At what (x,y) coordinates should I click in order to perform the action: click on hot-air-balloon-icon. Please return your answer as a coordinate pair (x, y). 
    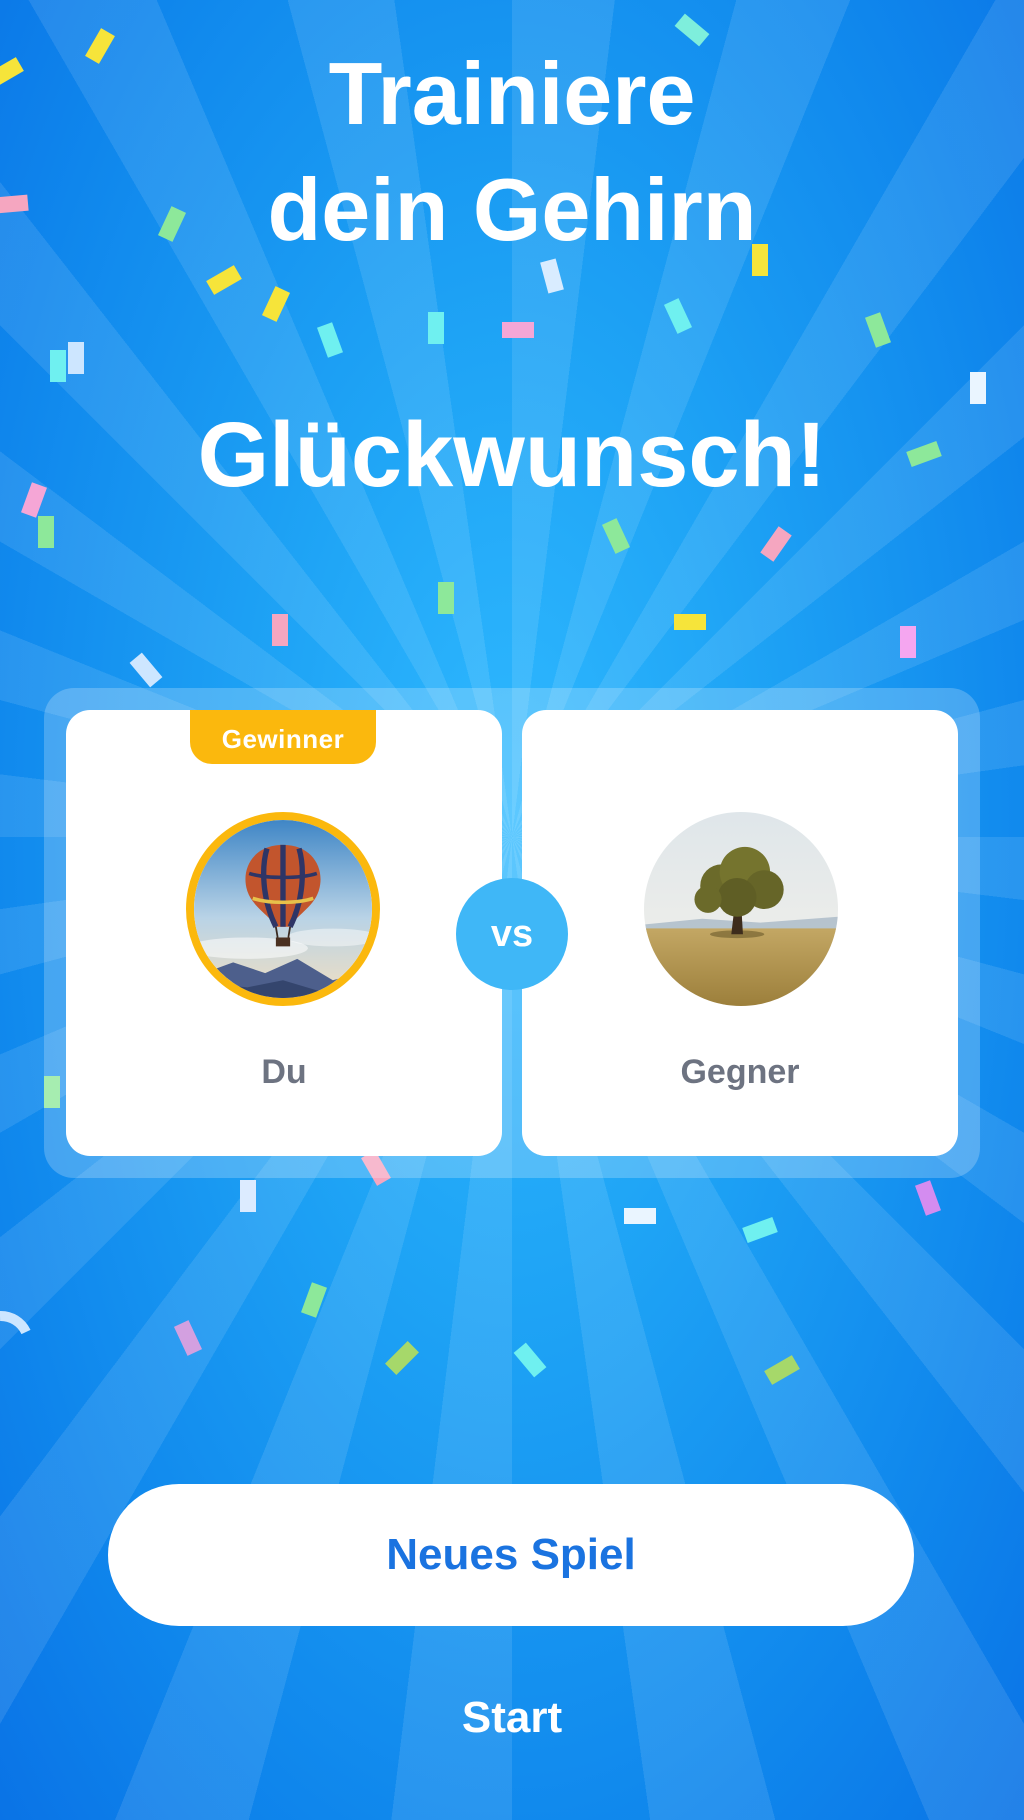
    Looking at the image, I should click on (283, 909).